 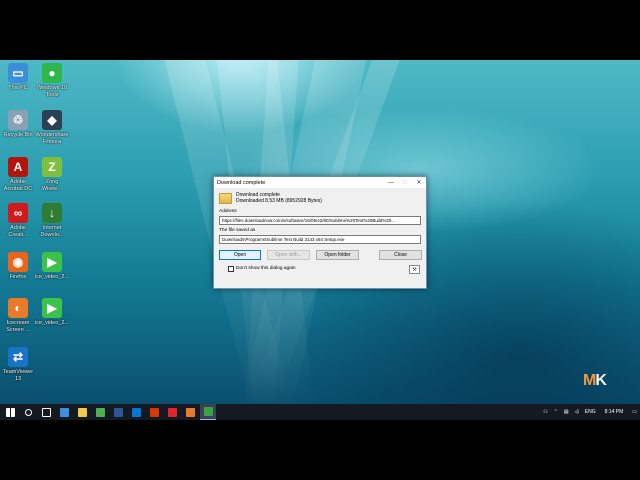 What do you see at coordinates (52, 120) in the screenshot?
I see `filmora-icon: ◆` at bounding box center [52, 120].